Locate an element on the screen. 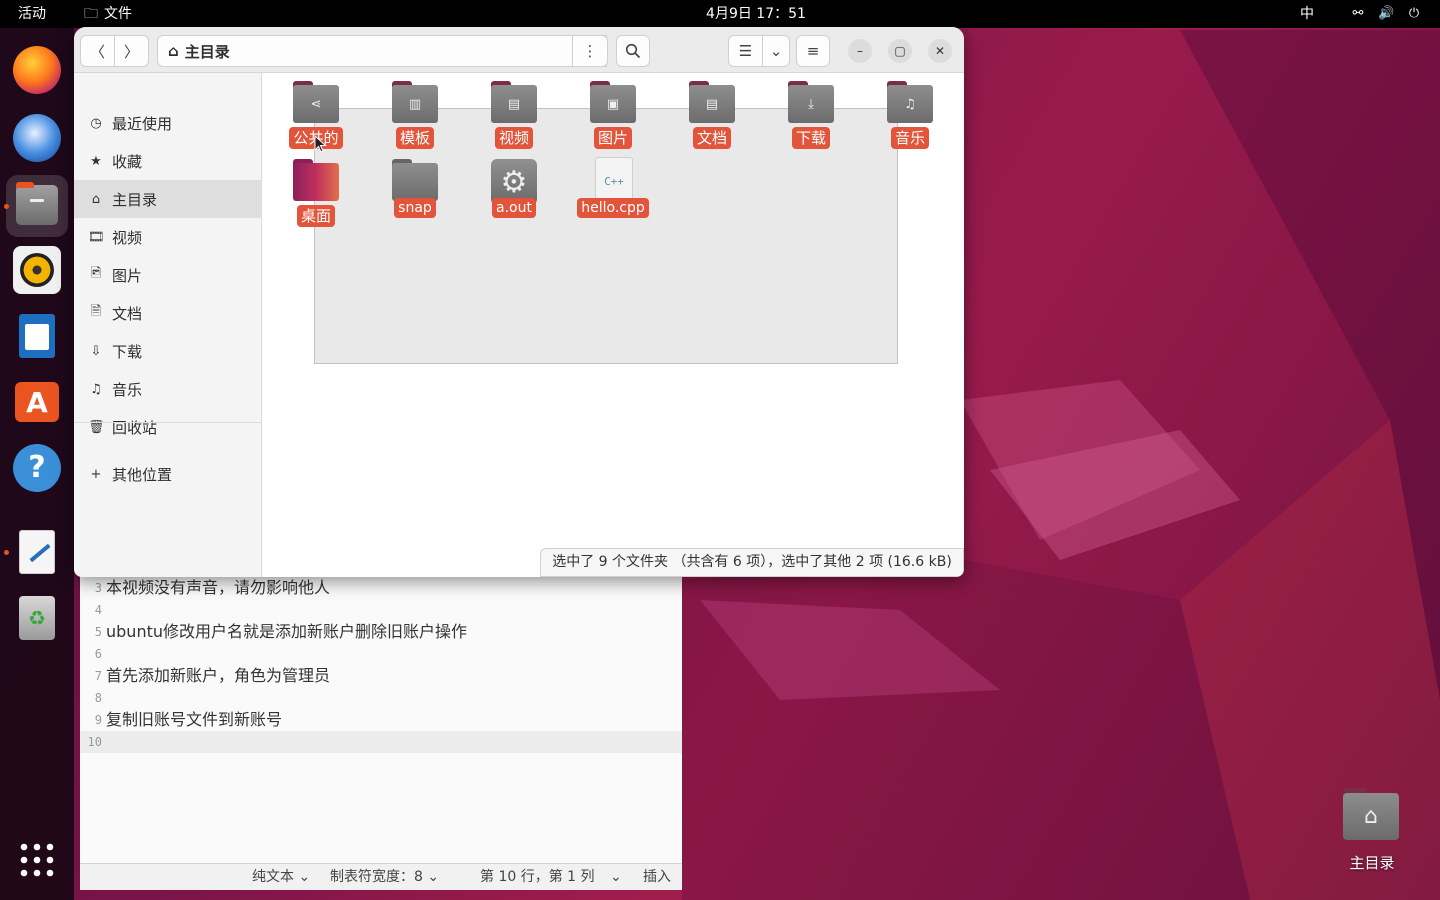 The image size is (1440, 900). file-name: 文档 is located at coordinates (712, 138).